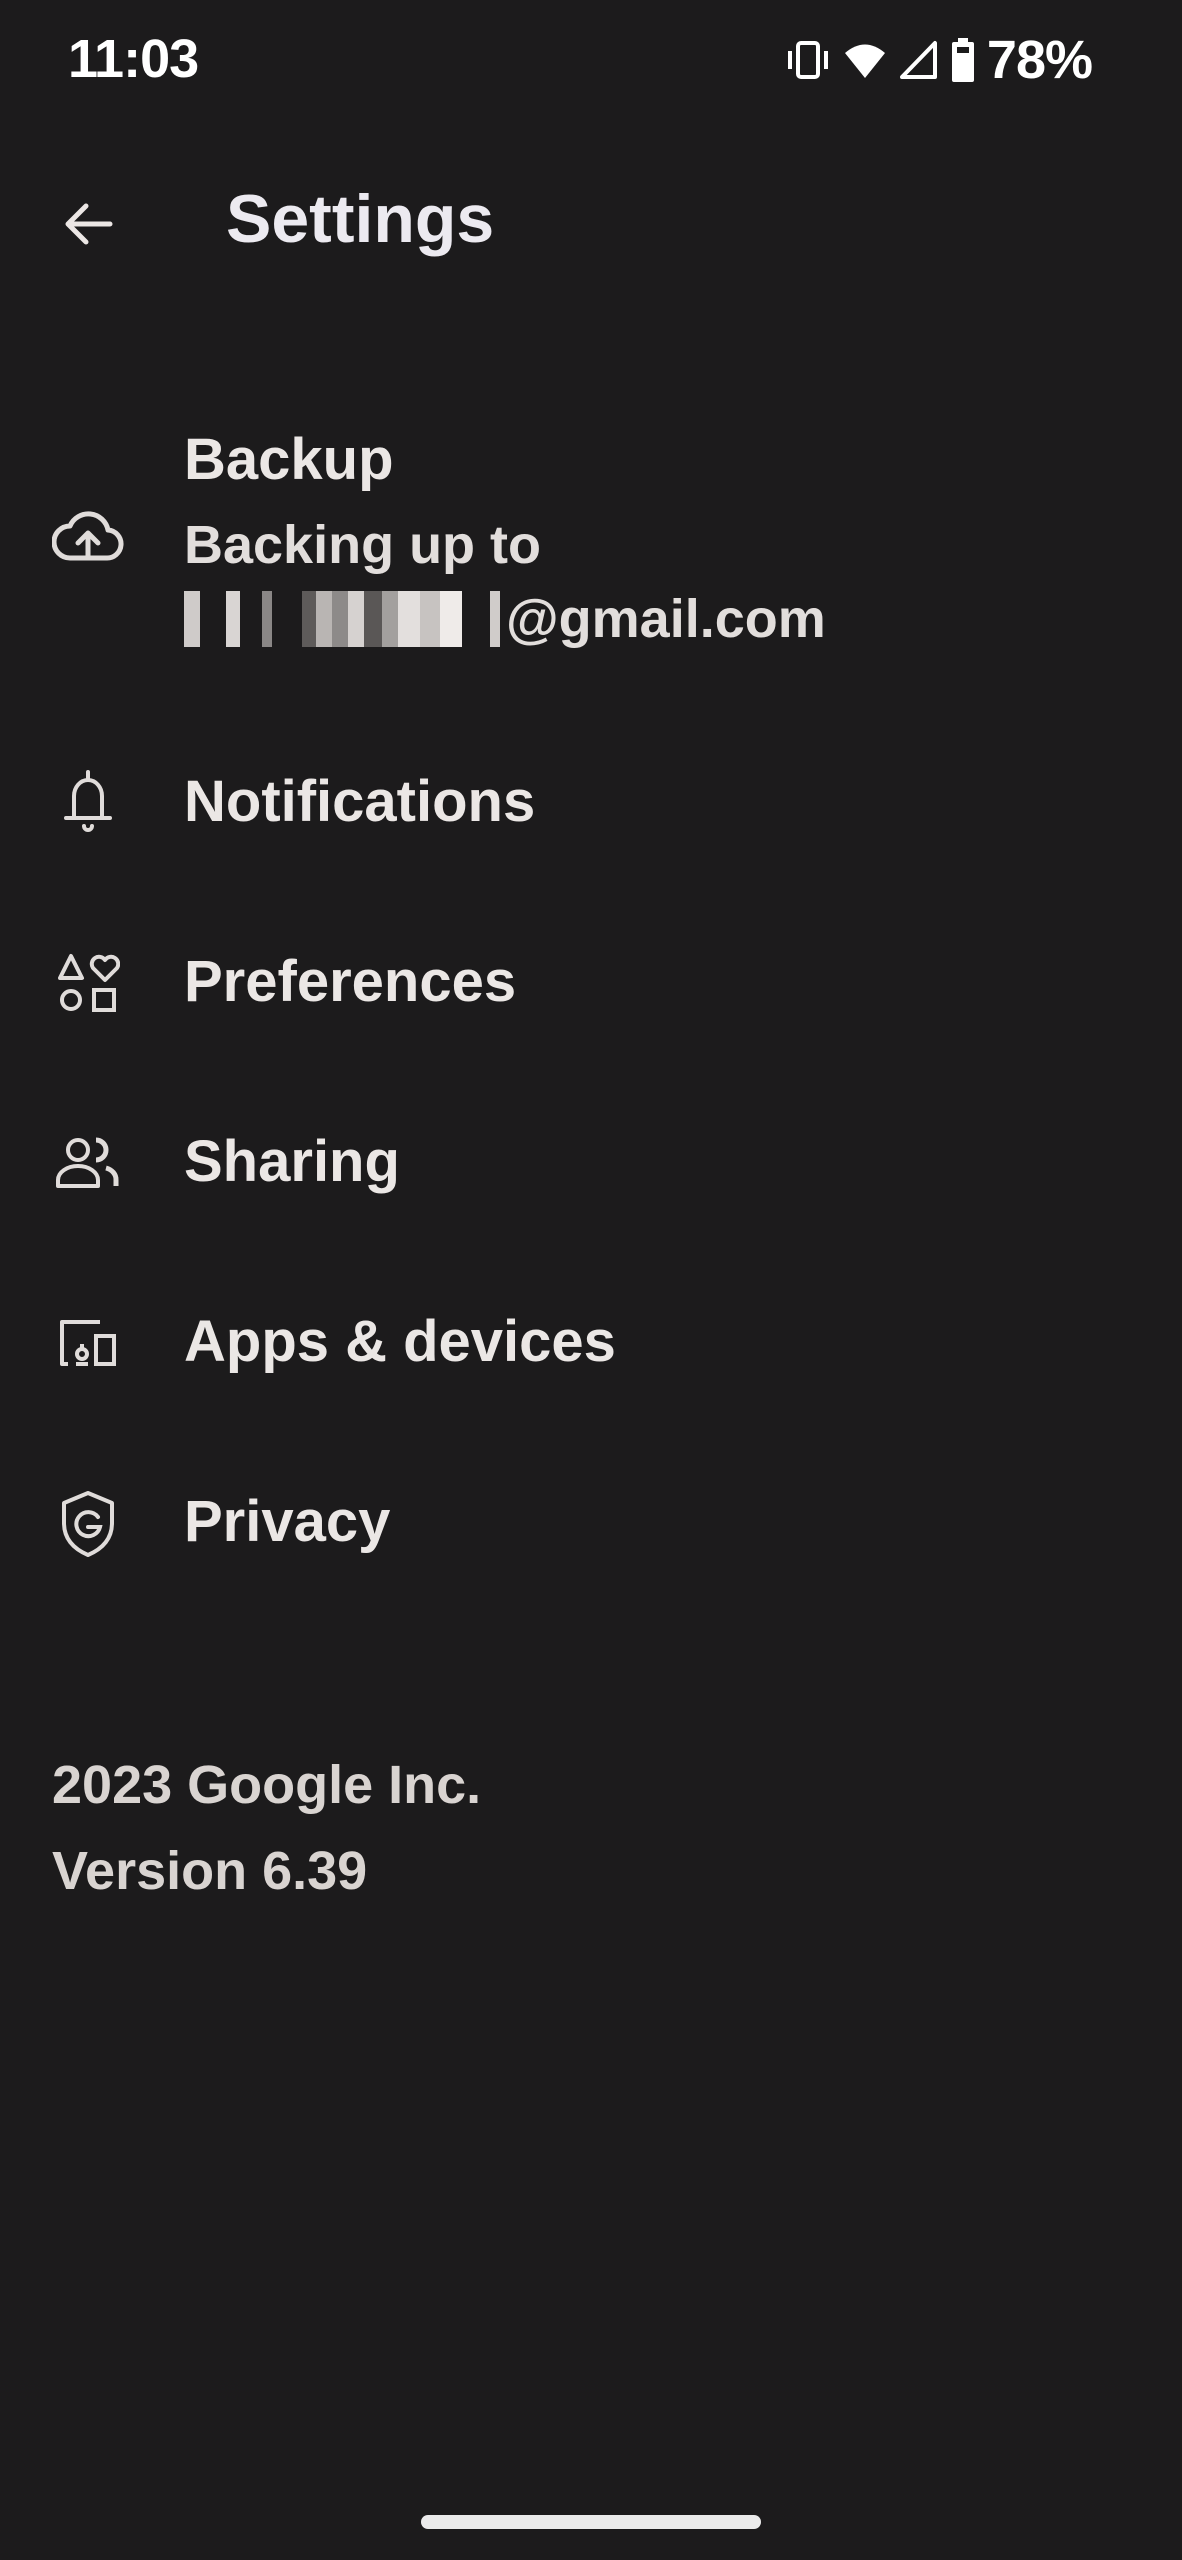 This screenshot has width=1182, height=2560. Describe the element at coordinates (88, 802) in the screenshot. I see `bell-icon` at that location.